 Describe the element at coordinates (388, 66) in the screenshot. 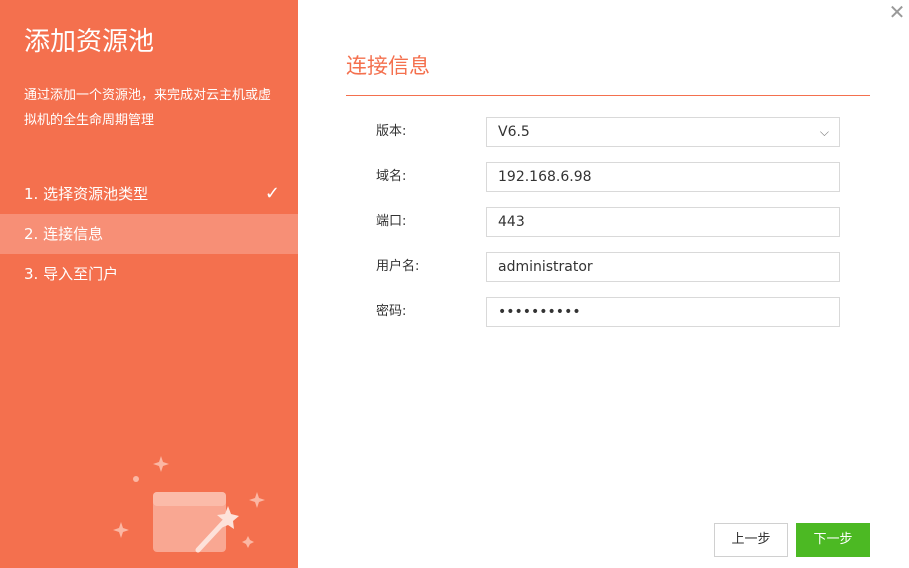

I see `section-title: 连接信息` at that location.